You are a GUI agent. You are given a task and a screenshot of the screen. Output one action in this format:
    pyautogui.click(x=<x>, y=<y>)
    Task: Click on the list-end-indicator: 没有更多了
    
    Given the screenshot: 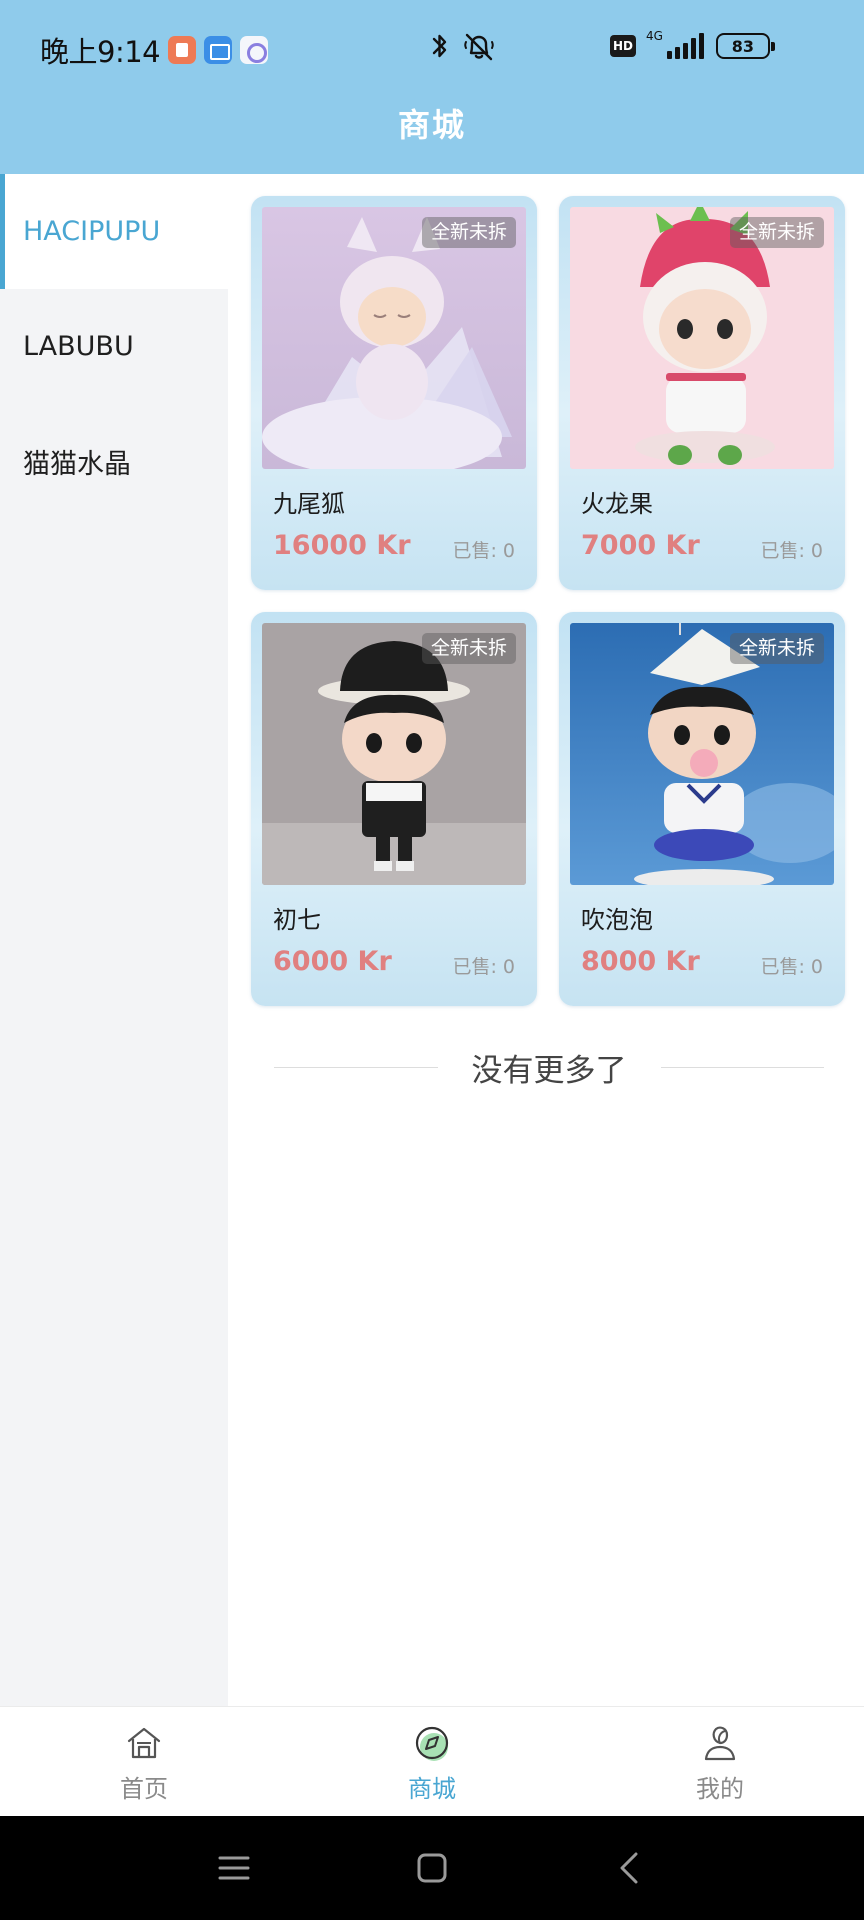 What is the action you would take?
    pyautogui.click(x=549, y=1067)
    